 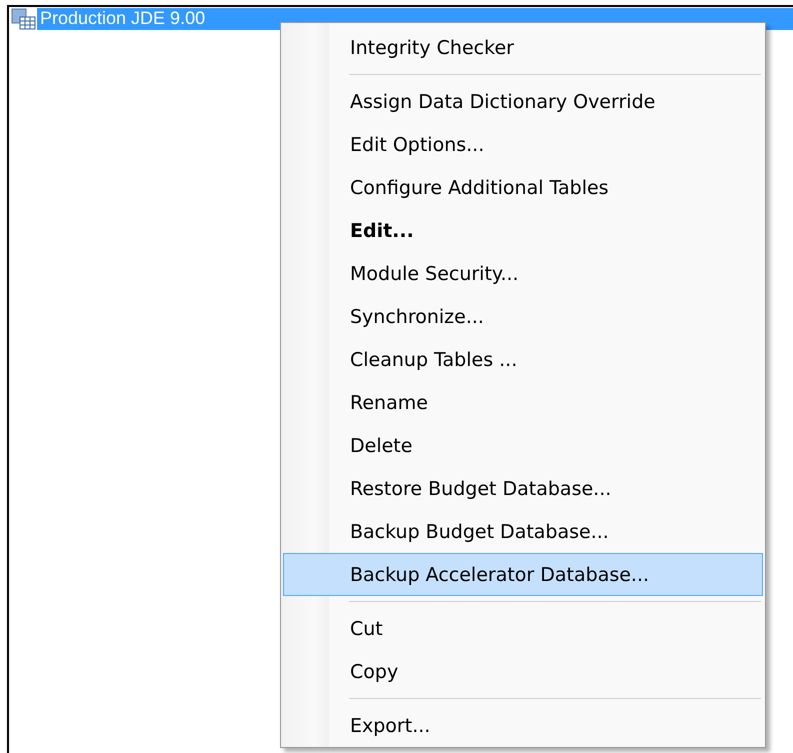 I want to click on menu-item: Assign Data Dictionary Override, so click(x=523, y=101).